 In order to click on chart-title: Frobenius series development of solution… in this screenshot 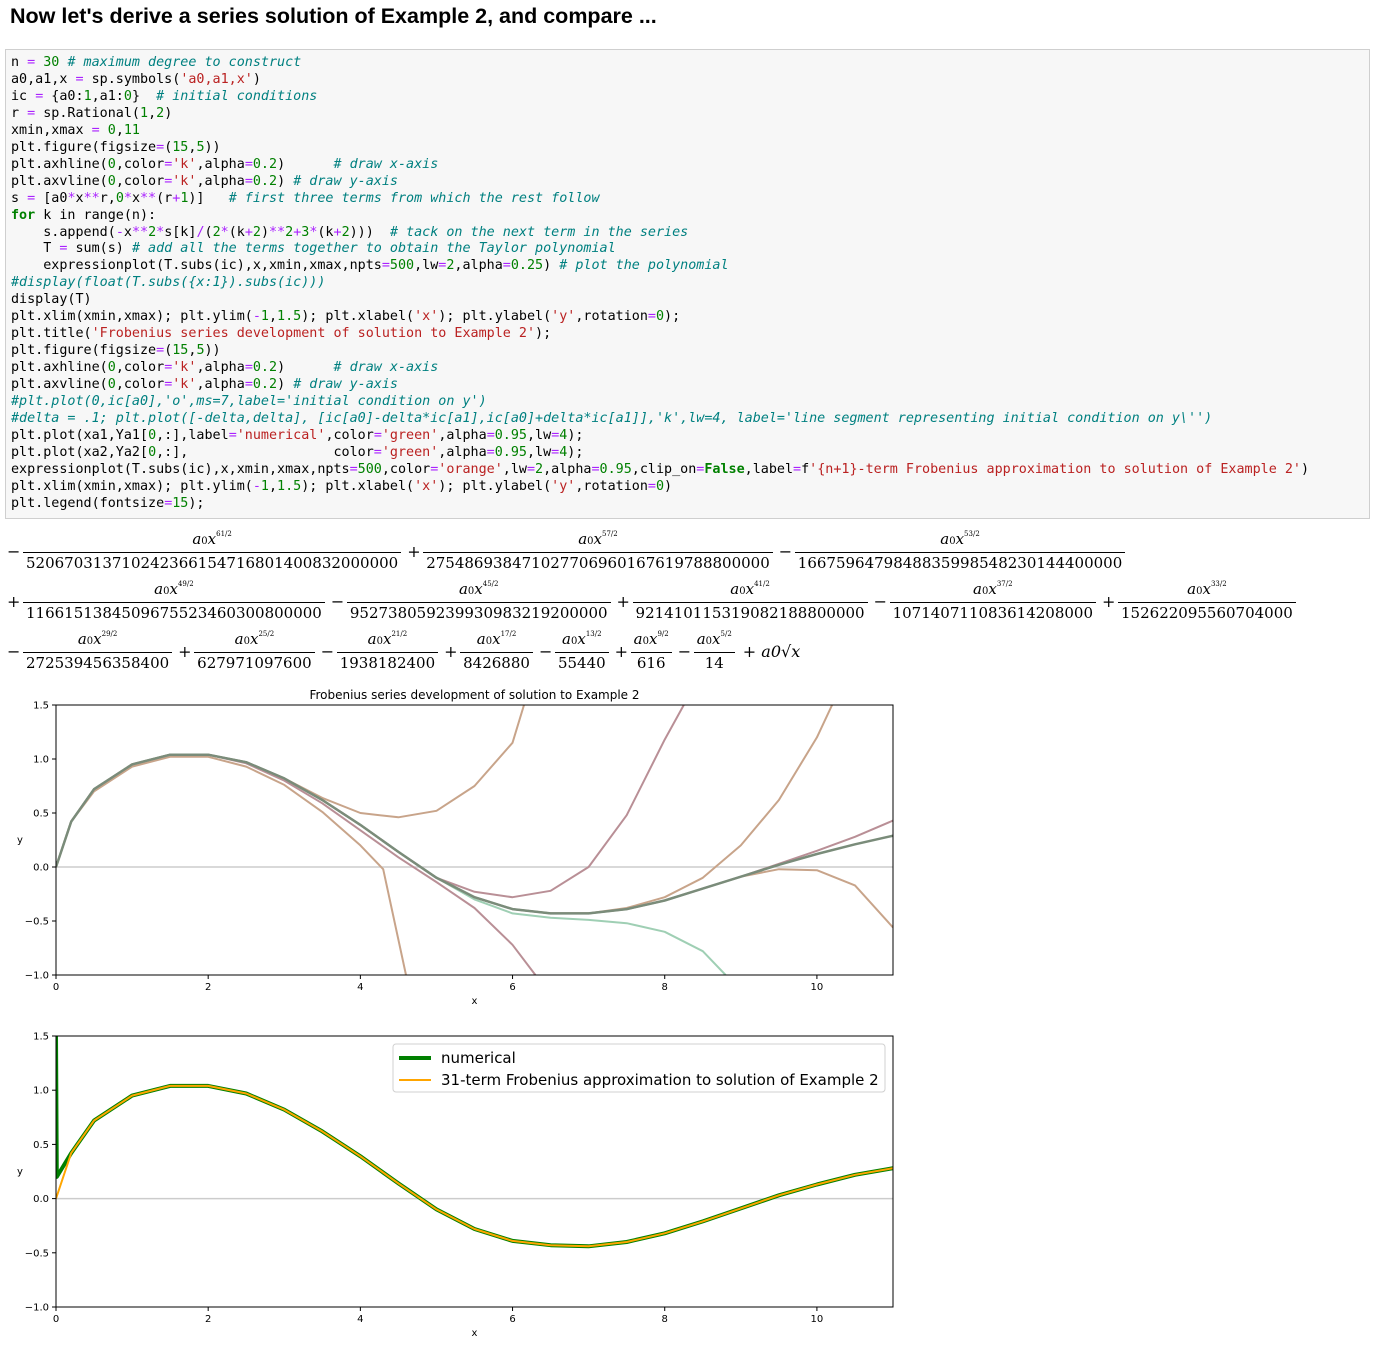, I will do `click(474, 695)`.